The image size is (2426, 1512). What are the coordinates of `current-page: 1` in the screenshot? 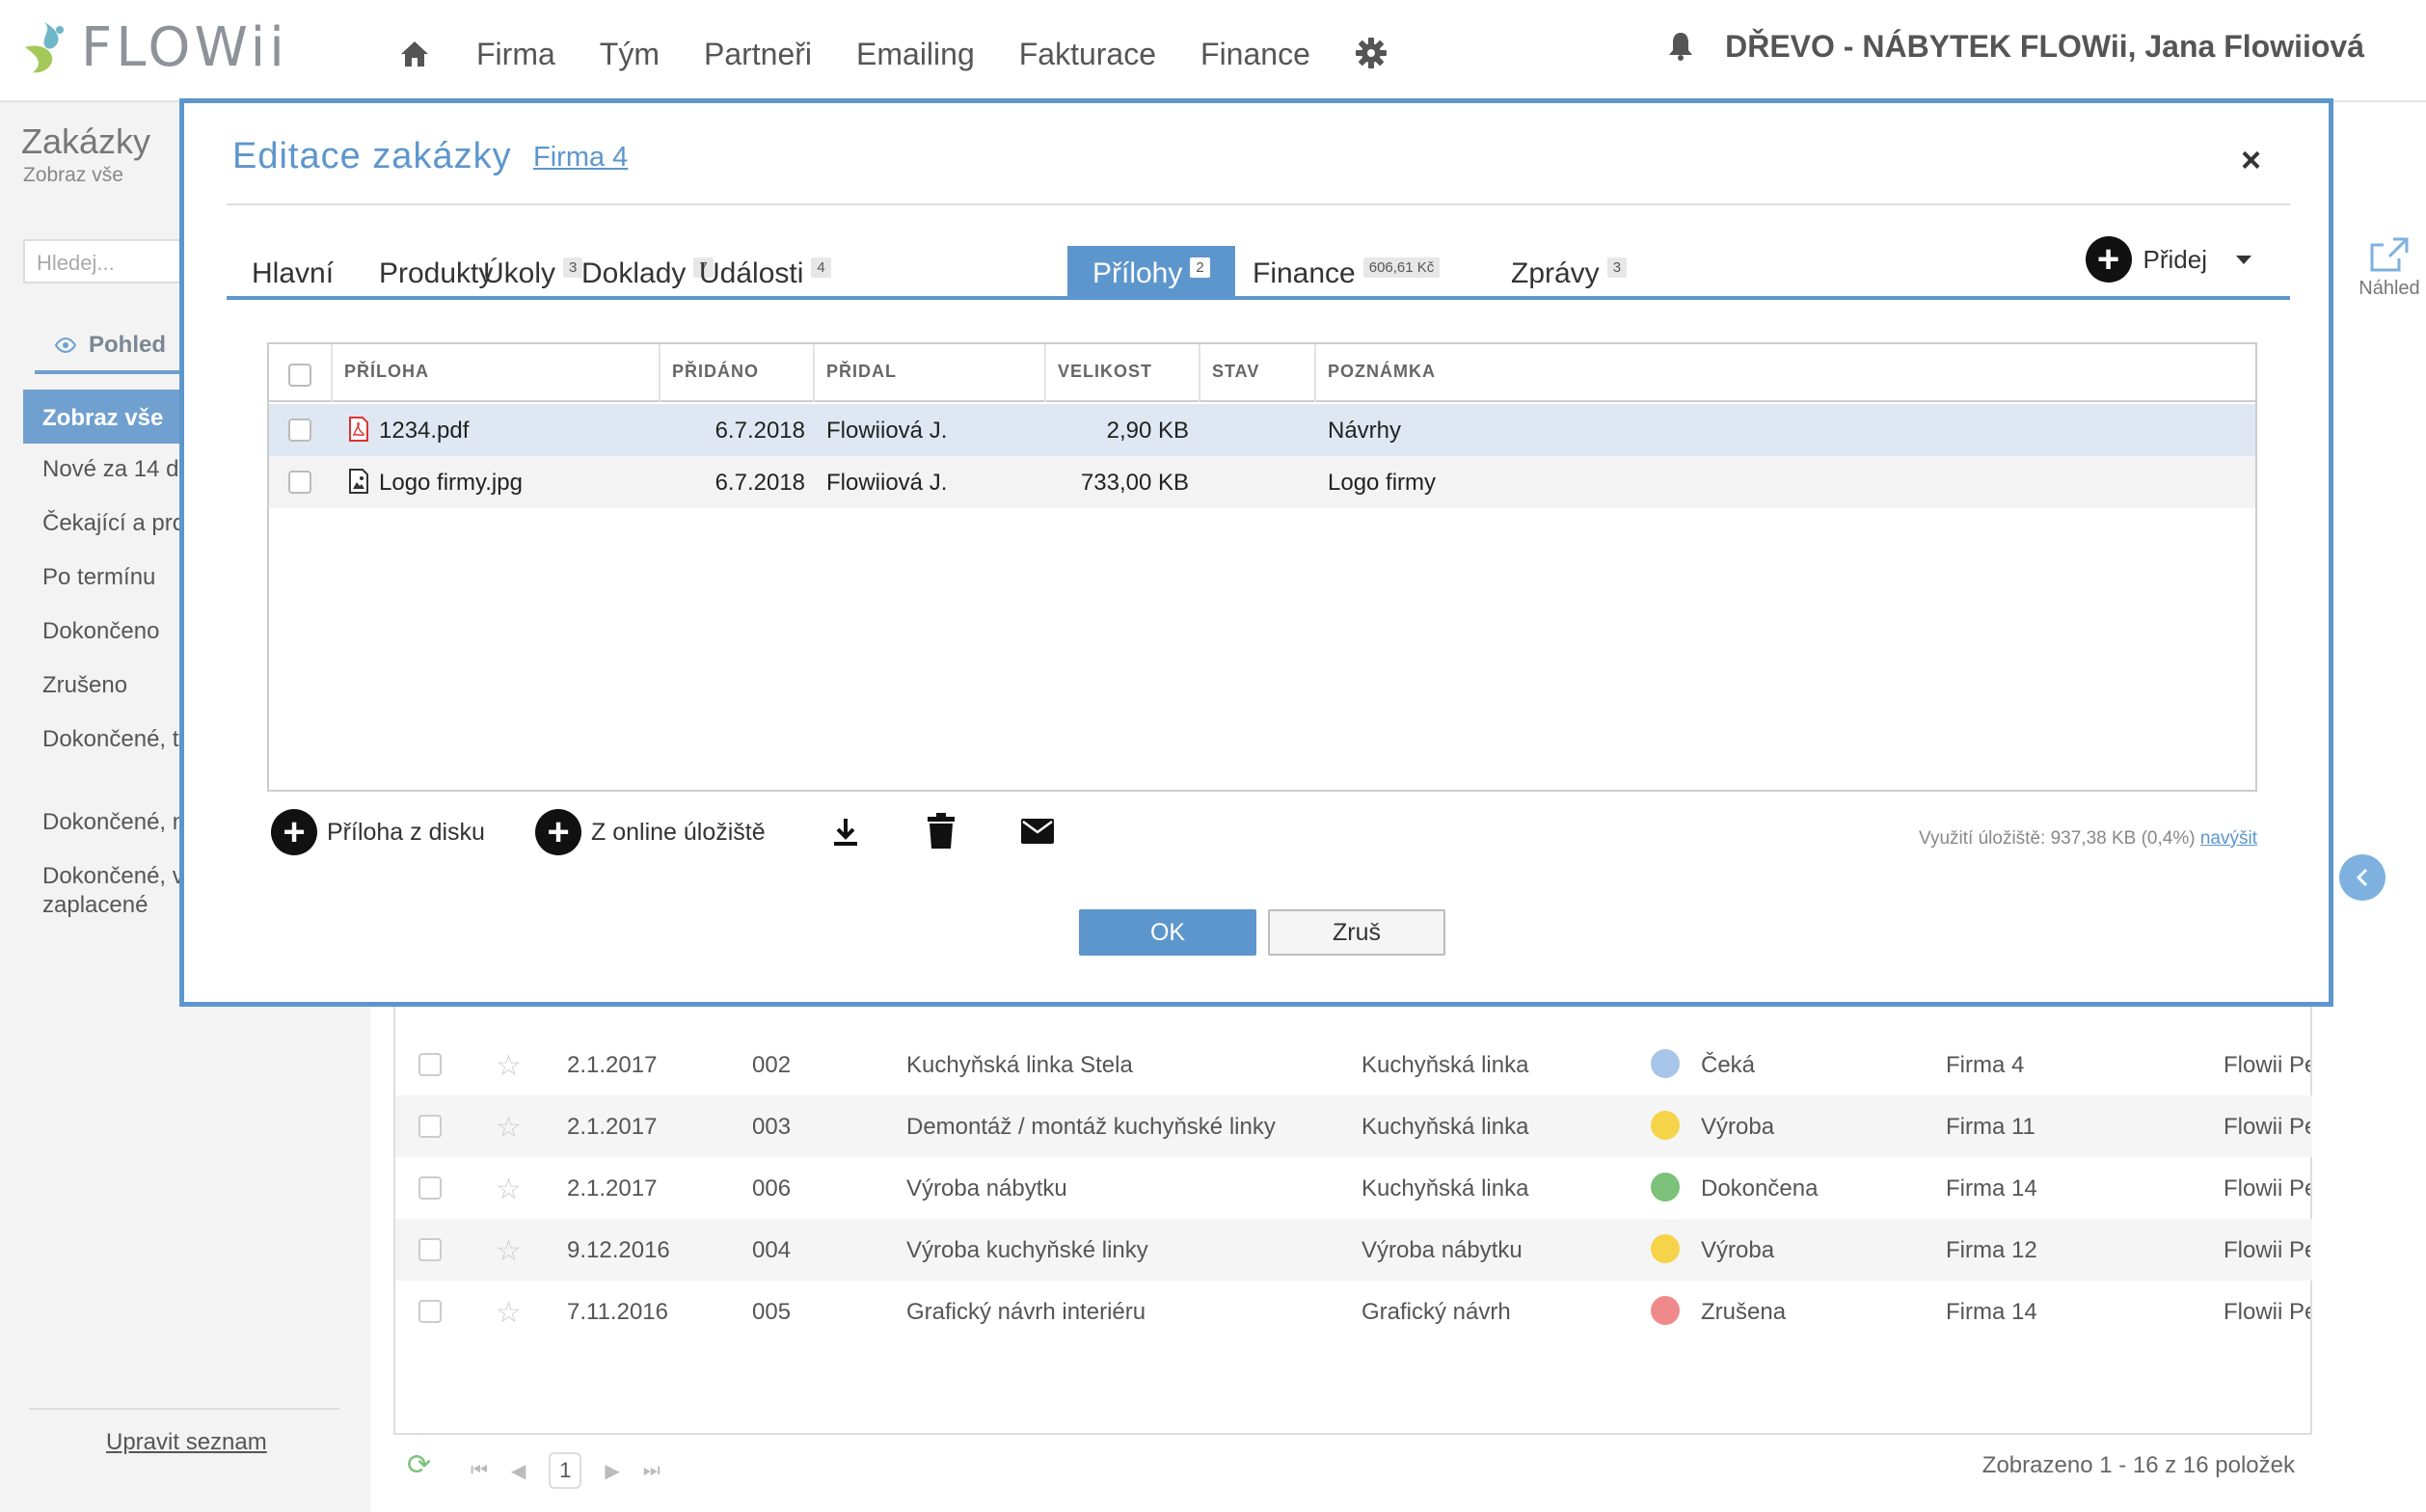 It's located at (565, 1470).